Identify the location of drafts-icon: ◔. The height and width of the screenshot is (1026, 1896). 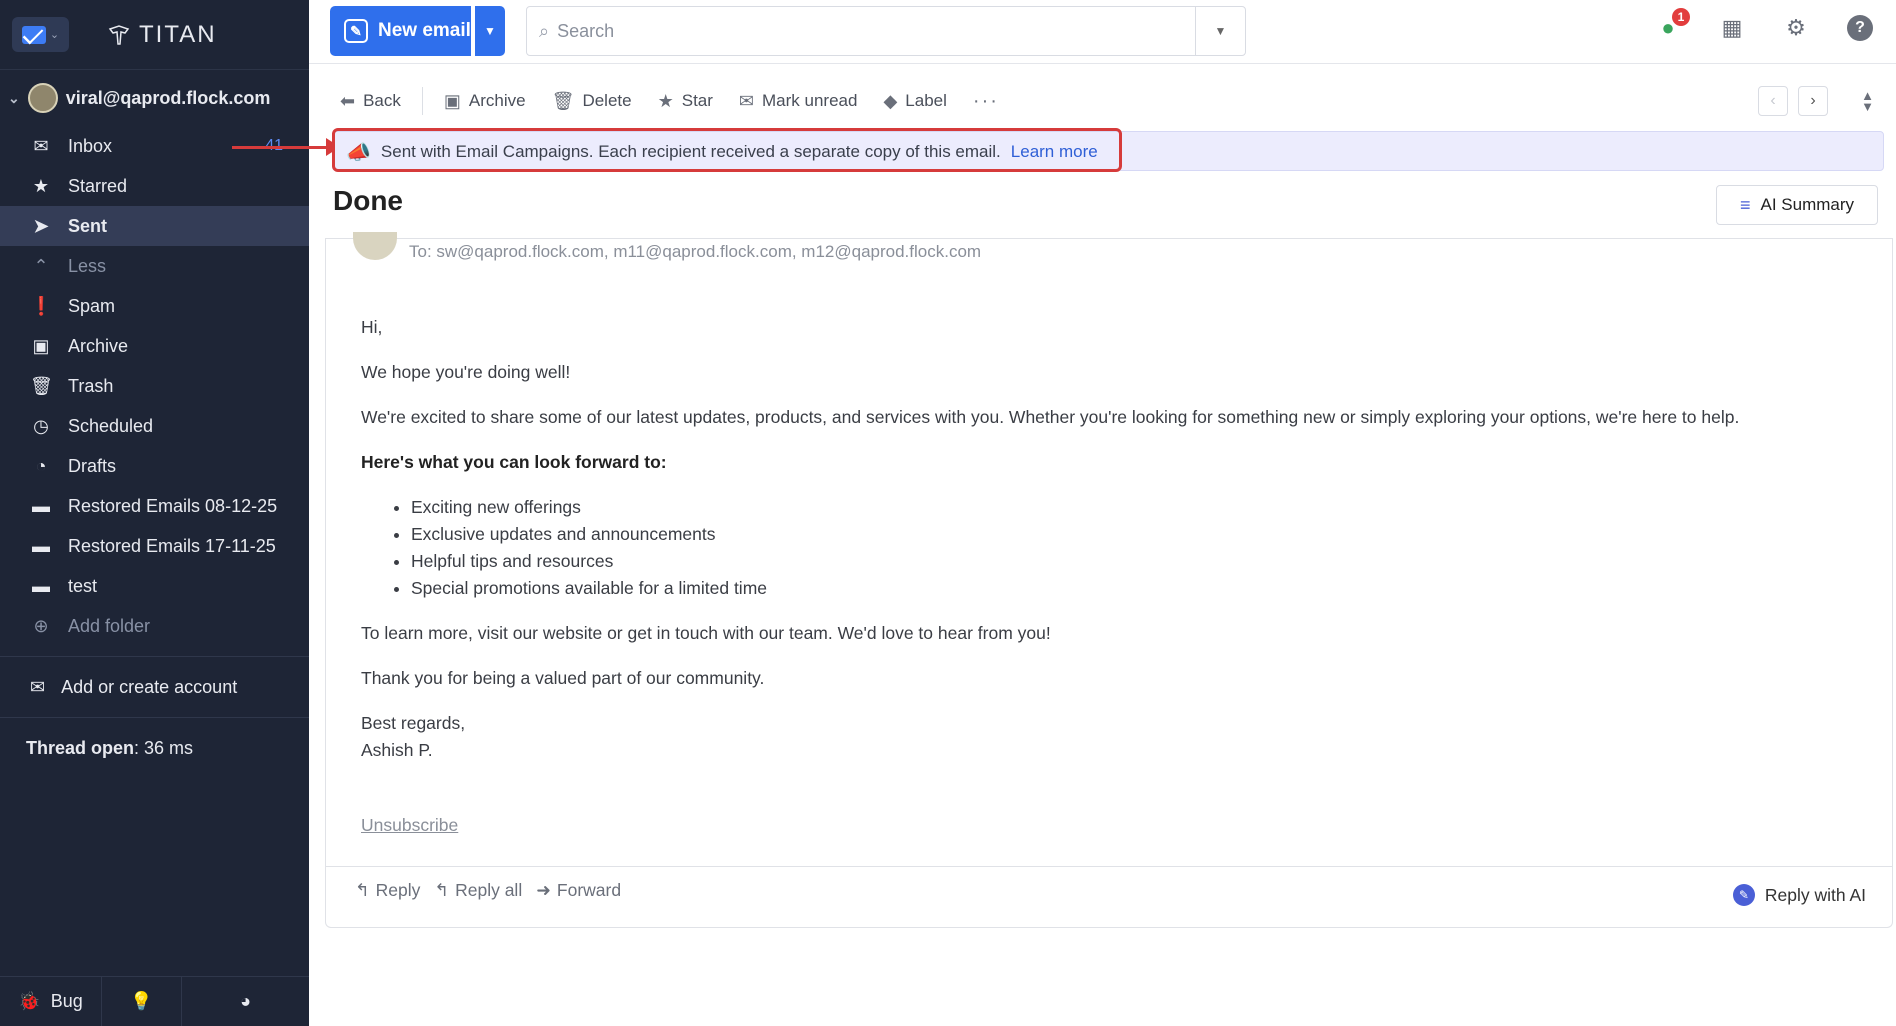
(41, 465).